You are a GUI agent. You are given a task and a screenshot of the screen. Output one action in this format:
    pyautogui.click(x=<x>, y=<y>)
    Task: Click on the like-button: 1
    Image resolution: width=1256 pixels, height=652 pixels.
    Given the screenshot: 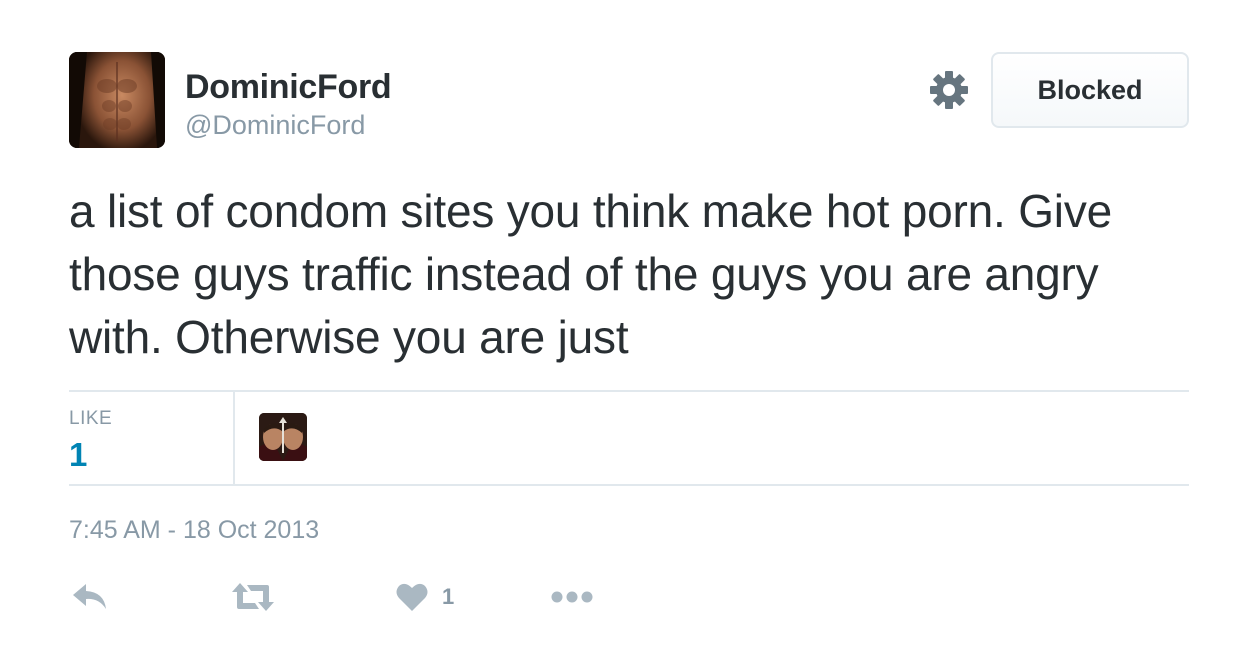 What is the action you would take?
    pyautogui.click(x=425, y=597)
    